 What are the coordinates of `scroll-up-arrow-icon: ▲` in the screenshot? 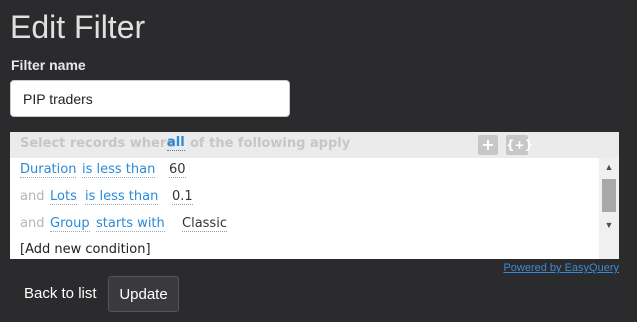 It's located at (609, 167).